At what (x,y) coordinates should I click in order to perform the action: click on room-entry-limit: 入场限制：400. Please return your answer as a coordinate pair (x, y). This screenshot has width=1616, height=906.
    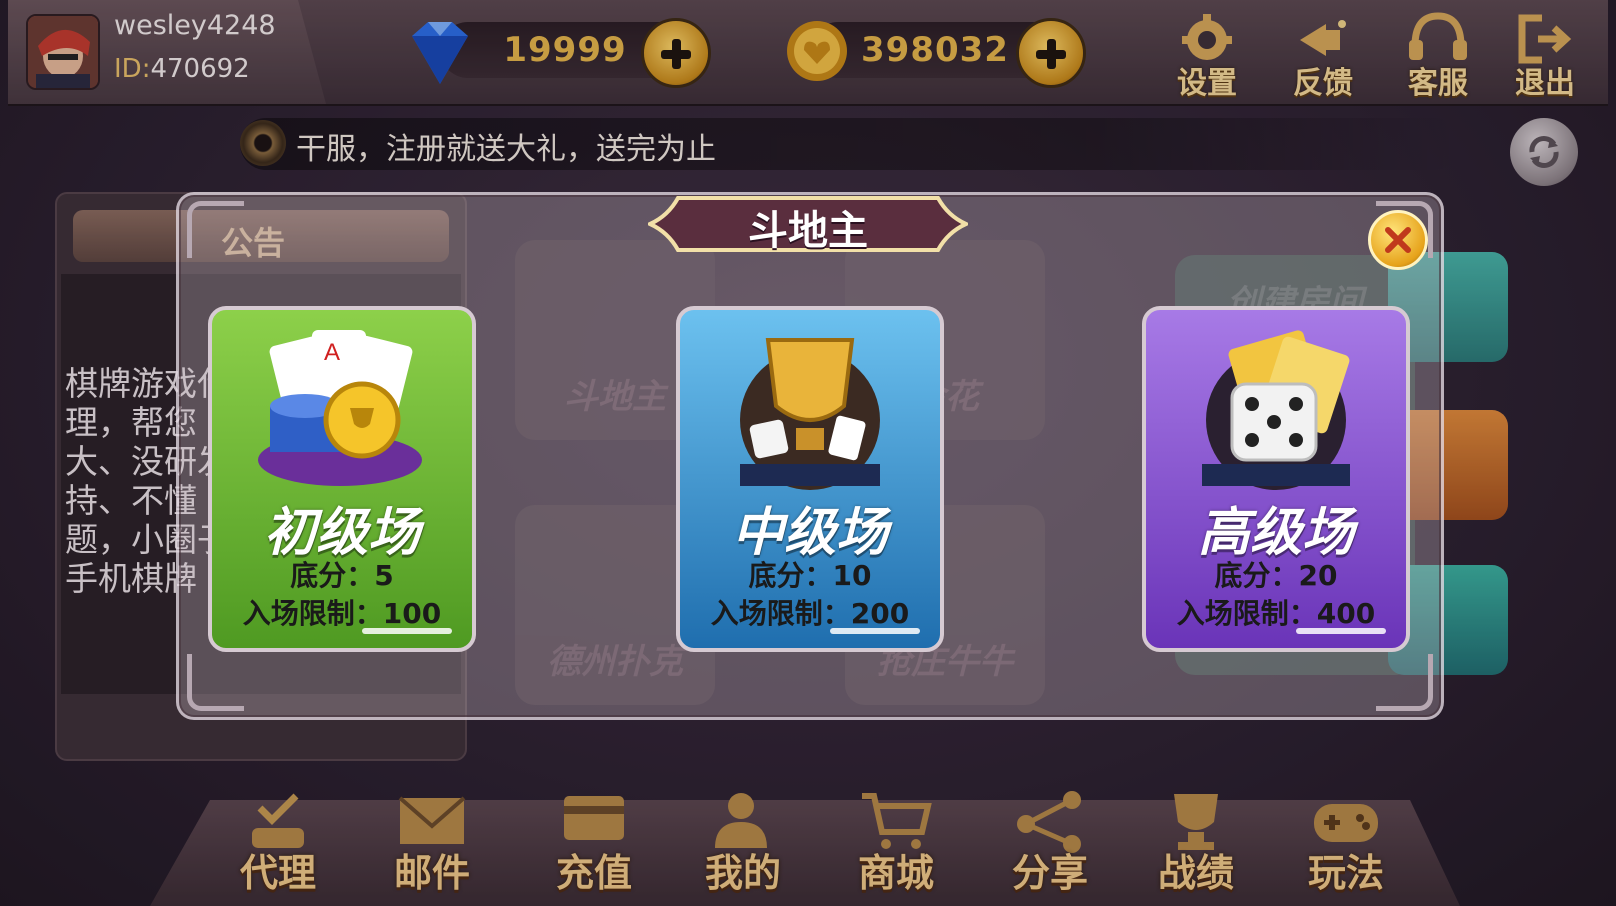
    Looking at the image, I should click on (1276, 612).